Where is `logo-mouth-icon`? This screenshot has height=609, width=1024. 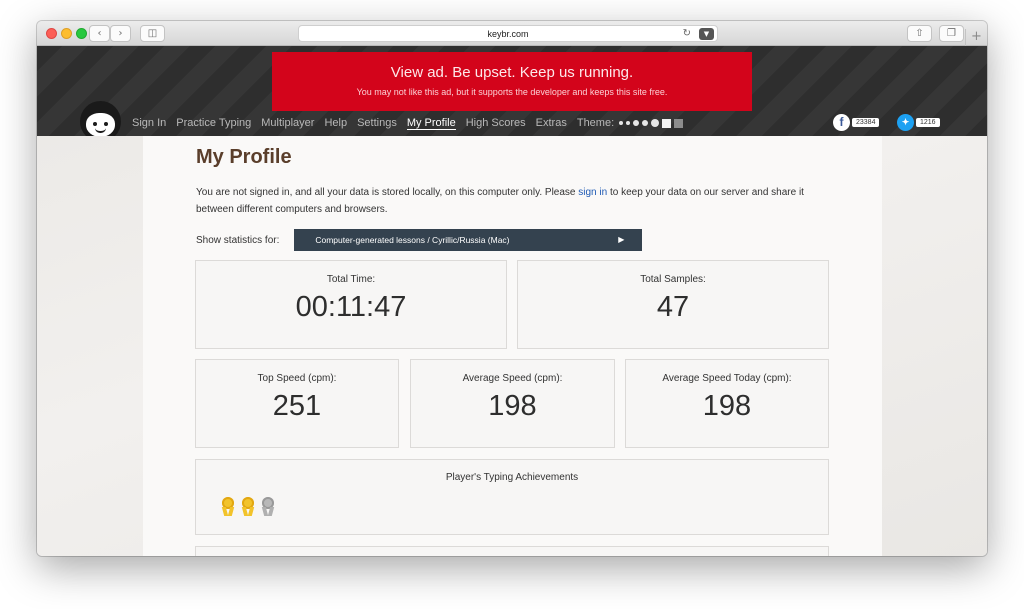
logo-mouth-icon is located at coordinates (100, 130).